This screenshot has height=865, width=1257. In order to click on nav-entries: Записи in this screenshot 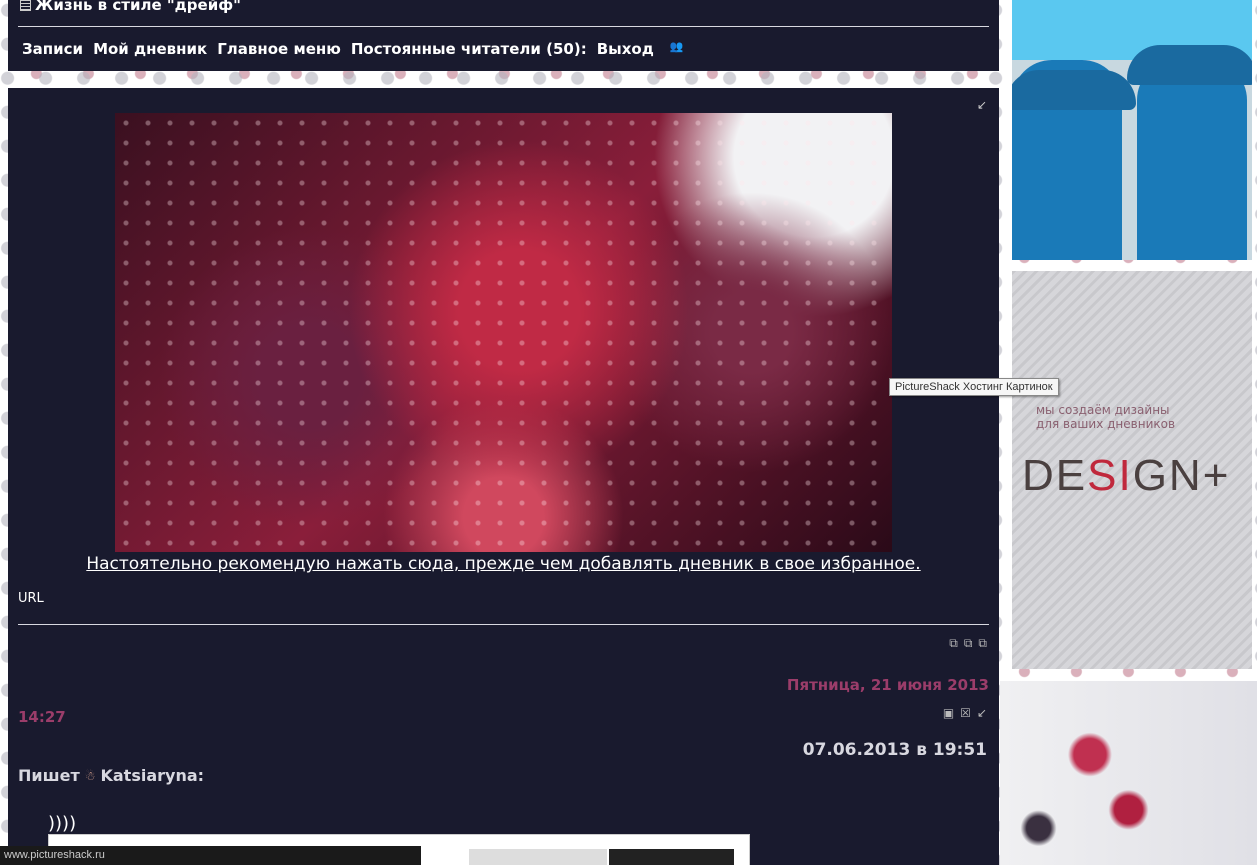, I will do `click(52, 49)`.